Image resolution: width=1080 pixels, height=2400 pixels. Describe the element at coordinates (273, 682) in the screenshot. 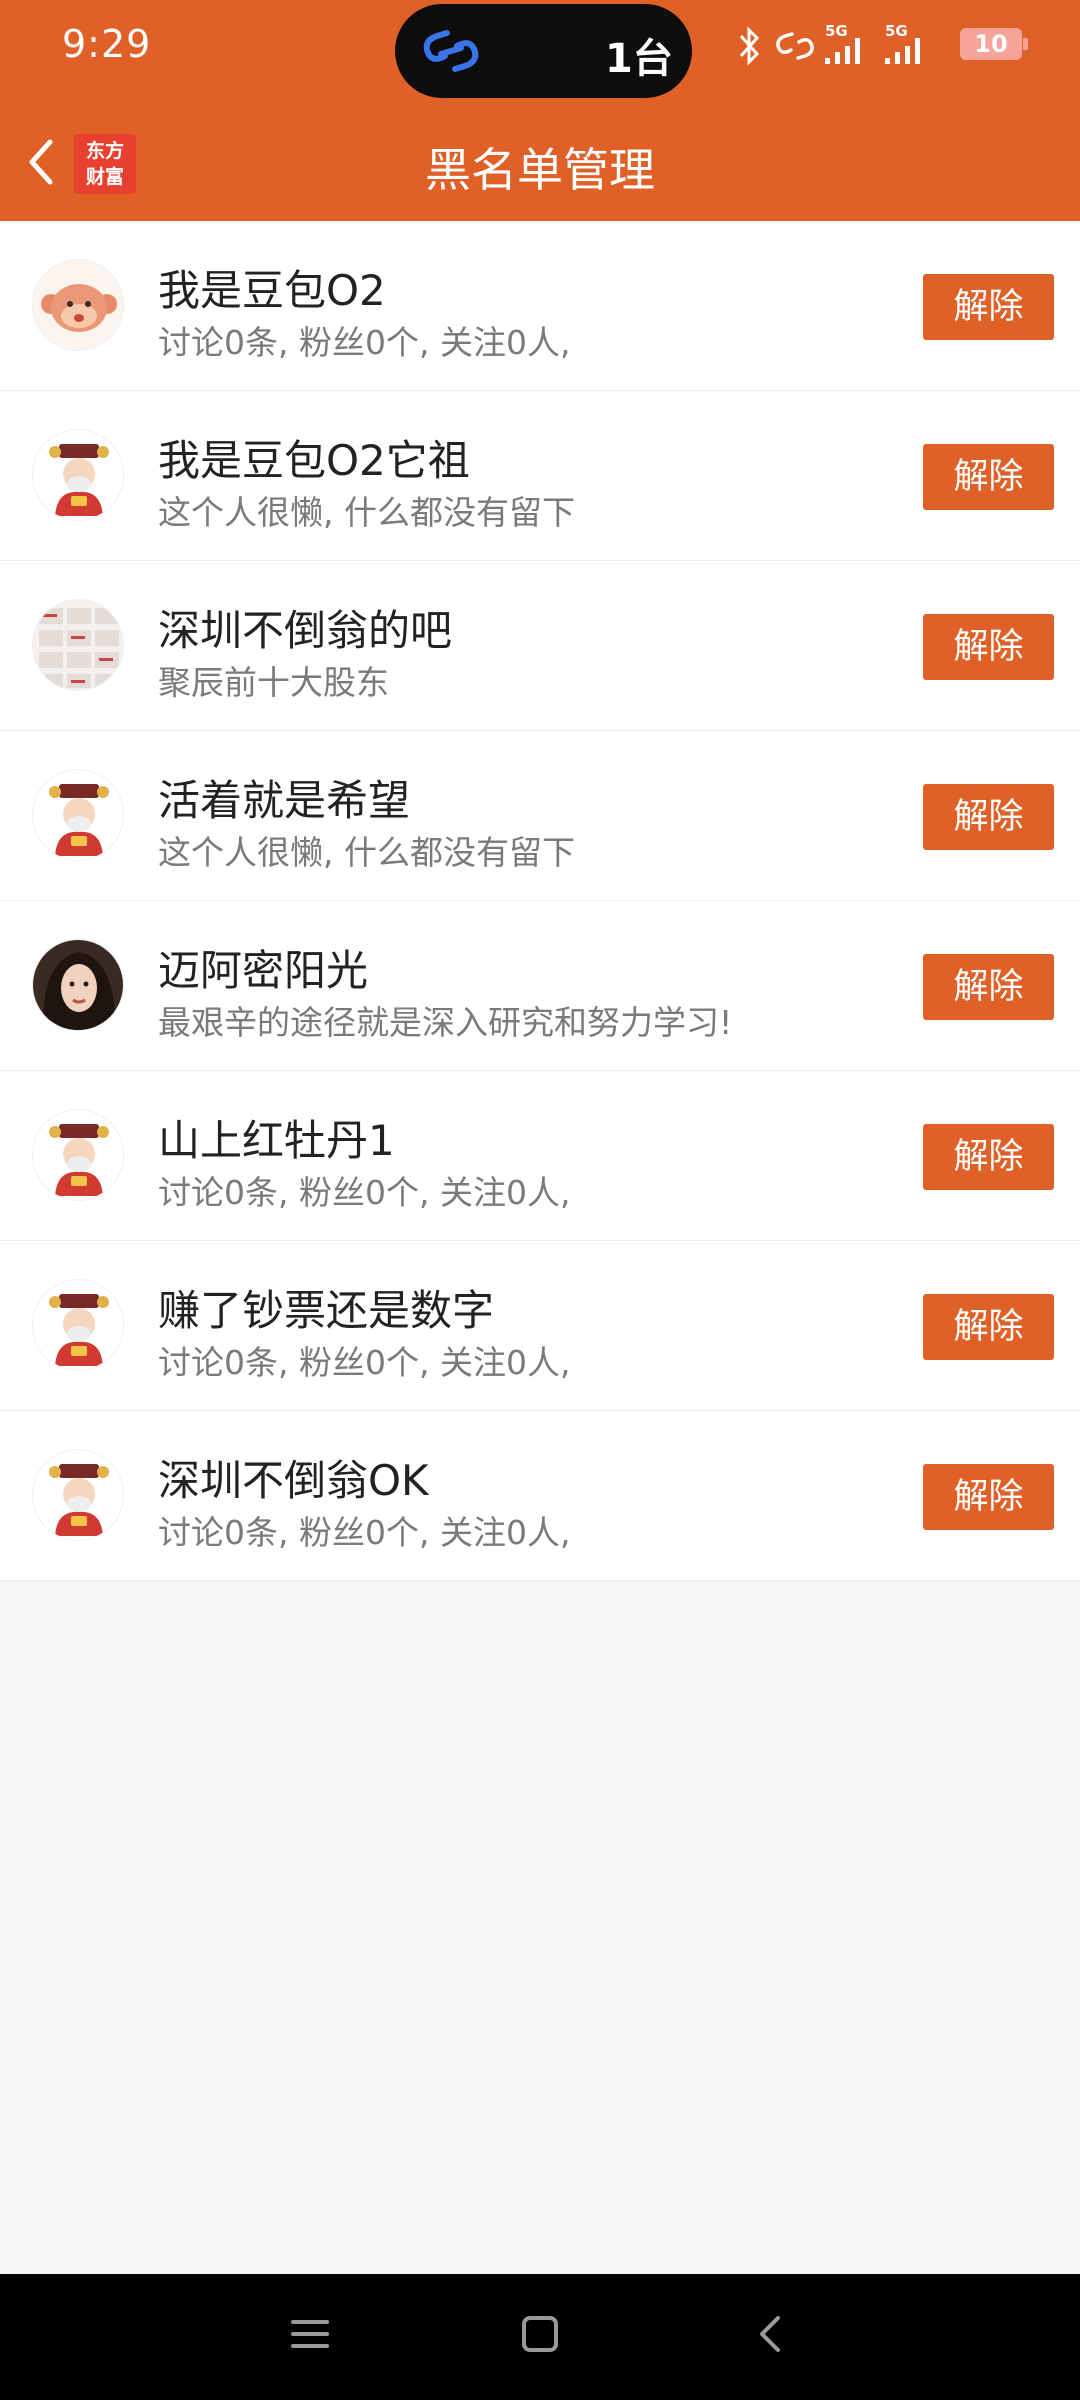

I see `item-desc: 聚辰前十大股东` at that location.